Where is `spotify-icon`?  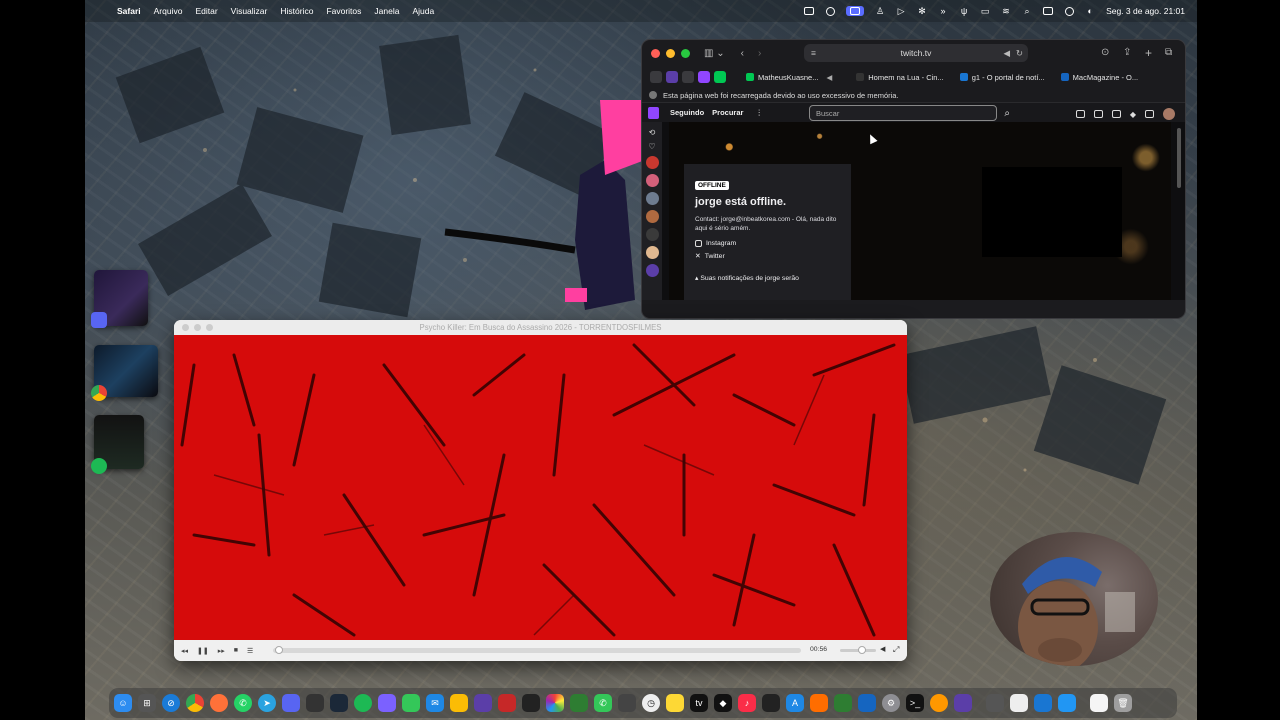
spotify-icon is located at coordinates (363, 703).